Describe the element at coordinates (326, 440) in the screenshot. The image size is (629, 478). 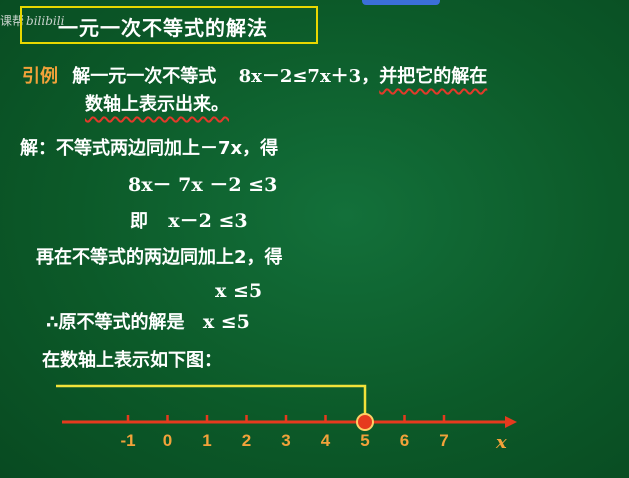
I see `tick-label: 4` at that location.